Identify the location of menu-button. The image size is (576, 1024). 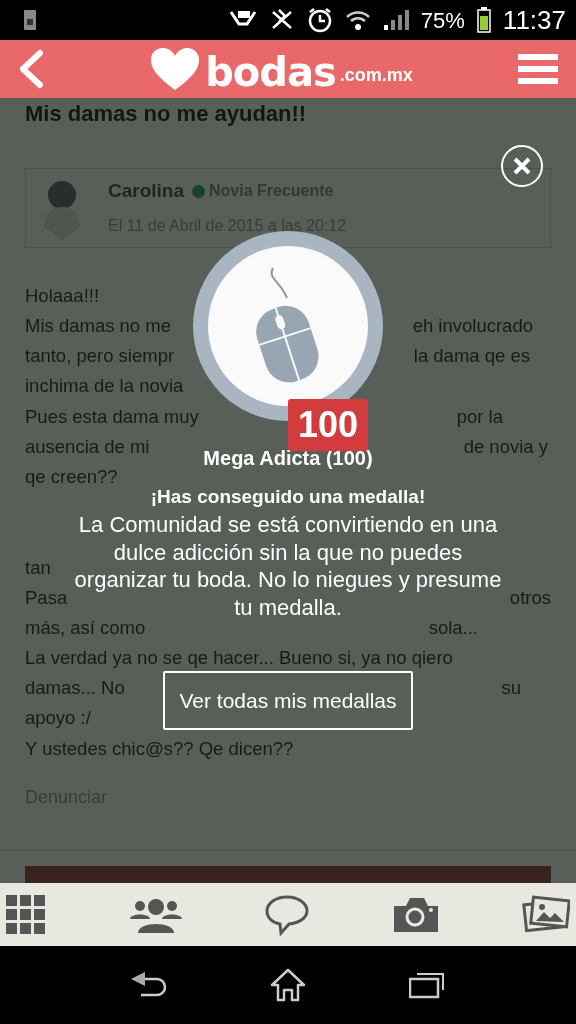
(538, 69).